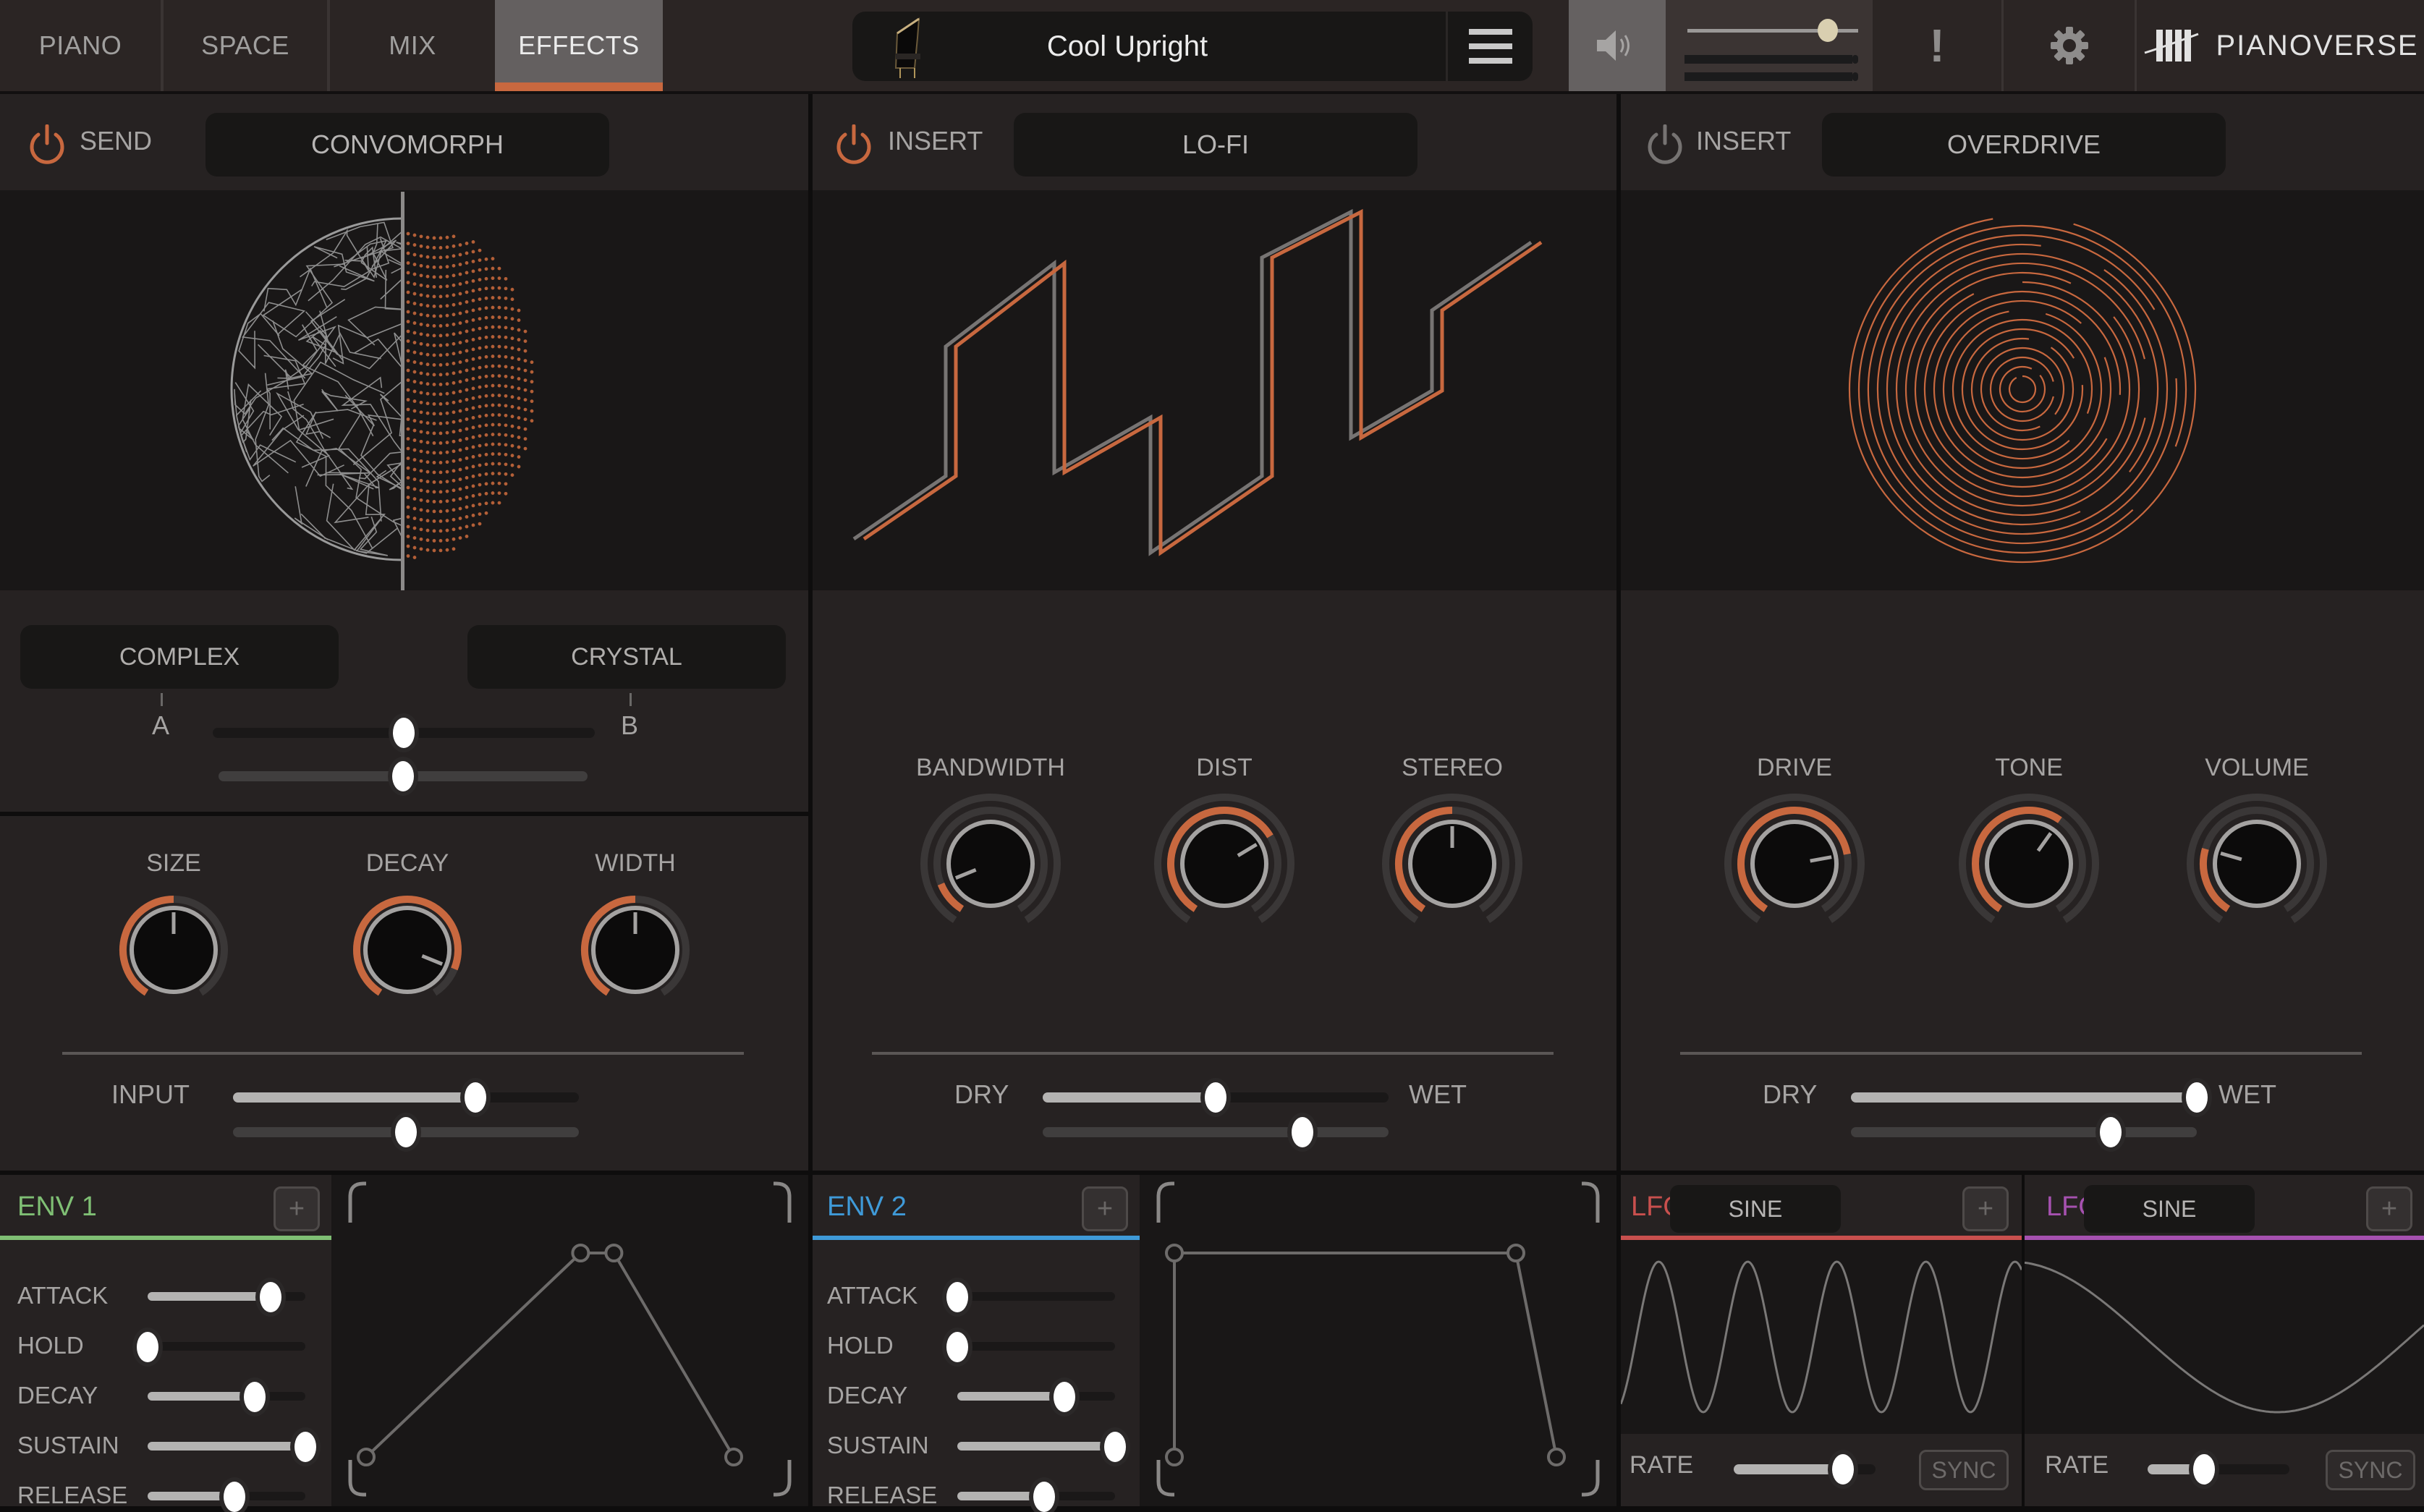  What do you see at coordinates (1105, 1208) in the screenshot?
I see `env2-add-button: +` at bounding box center [1105, 1208].